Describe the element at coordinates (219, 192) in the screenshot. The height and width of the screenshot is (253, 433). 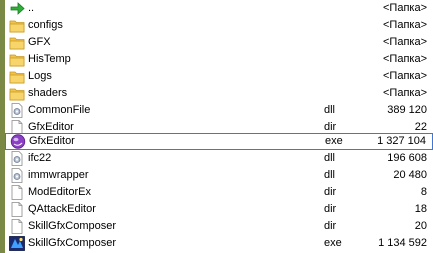
I see `file-row-modeditorex-dir: ModEditorEx dir 8` at that location.